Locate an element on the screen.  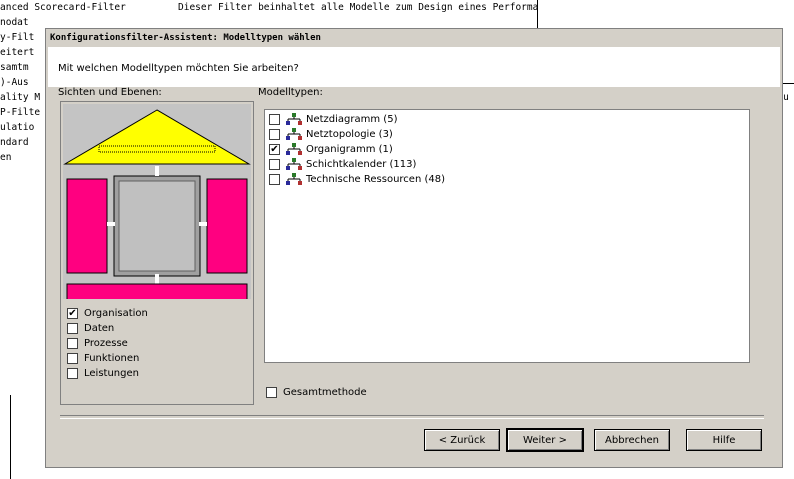
background-border-line is located at coordinates (10, 437).